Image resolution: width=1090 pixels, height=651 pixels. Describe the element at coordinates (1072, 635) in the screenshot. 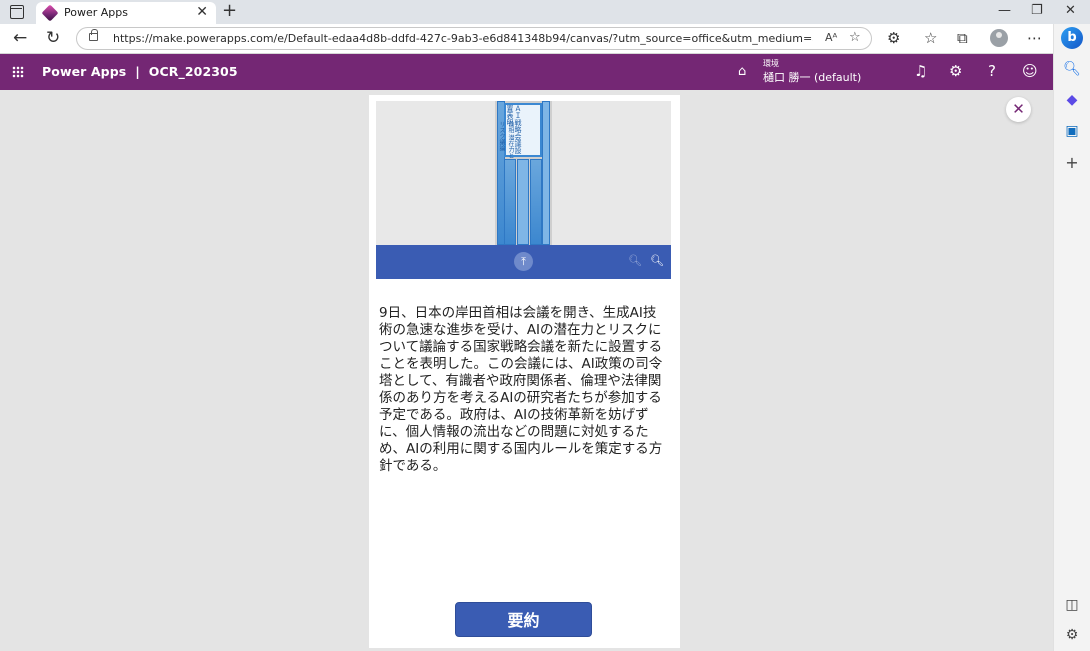

I see `sidebar-settings-icon: ⚙` at that location.